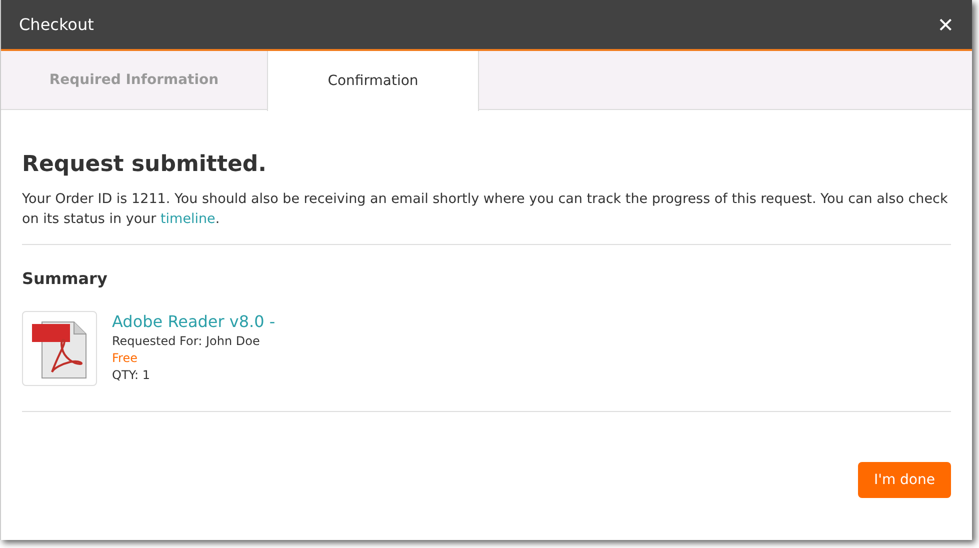  I want to click on timeline-link: timeline, so click(188, 219).